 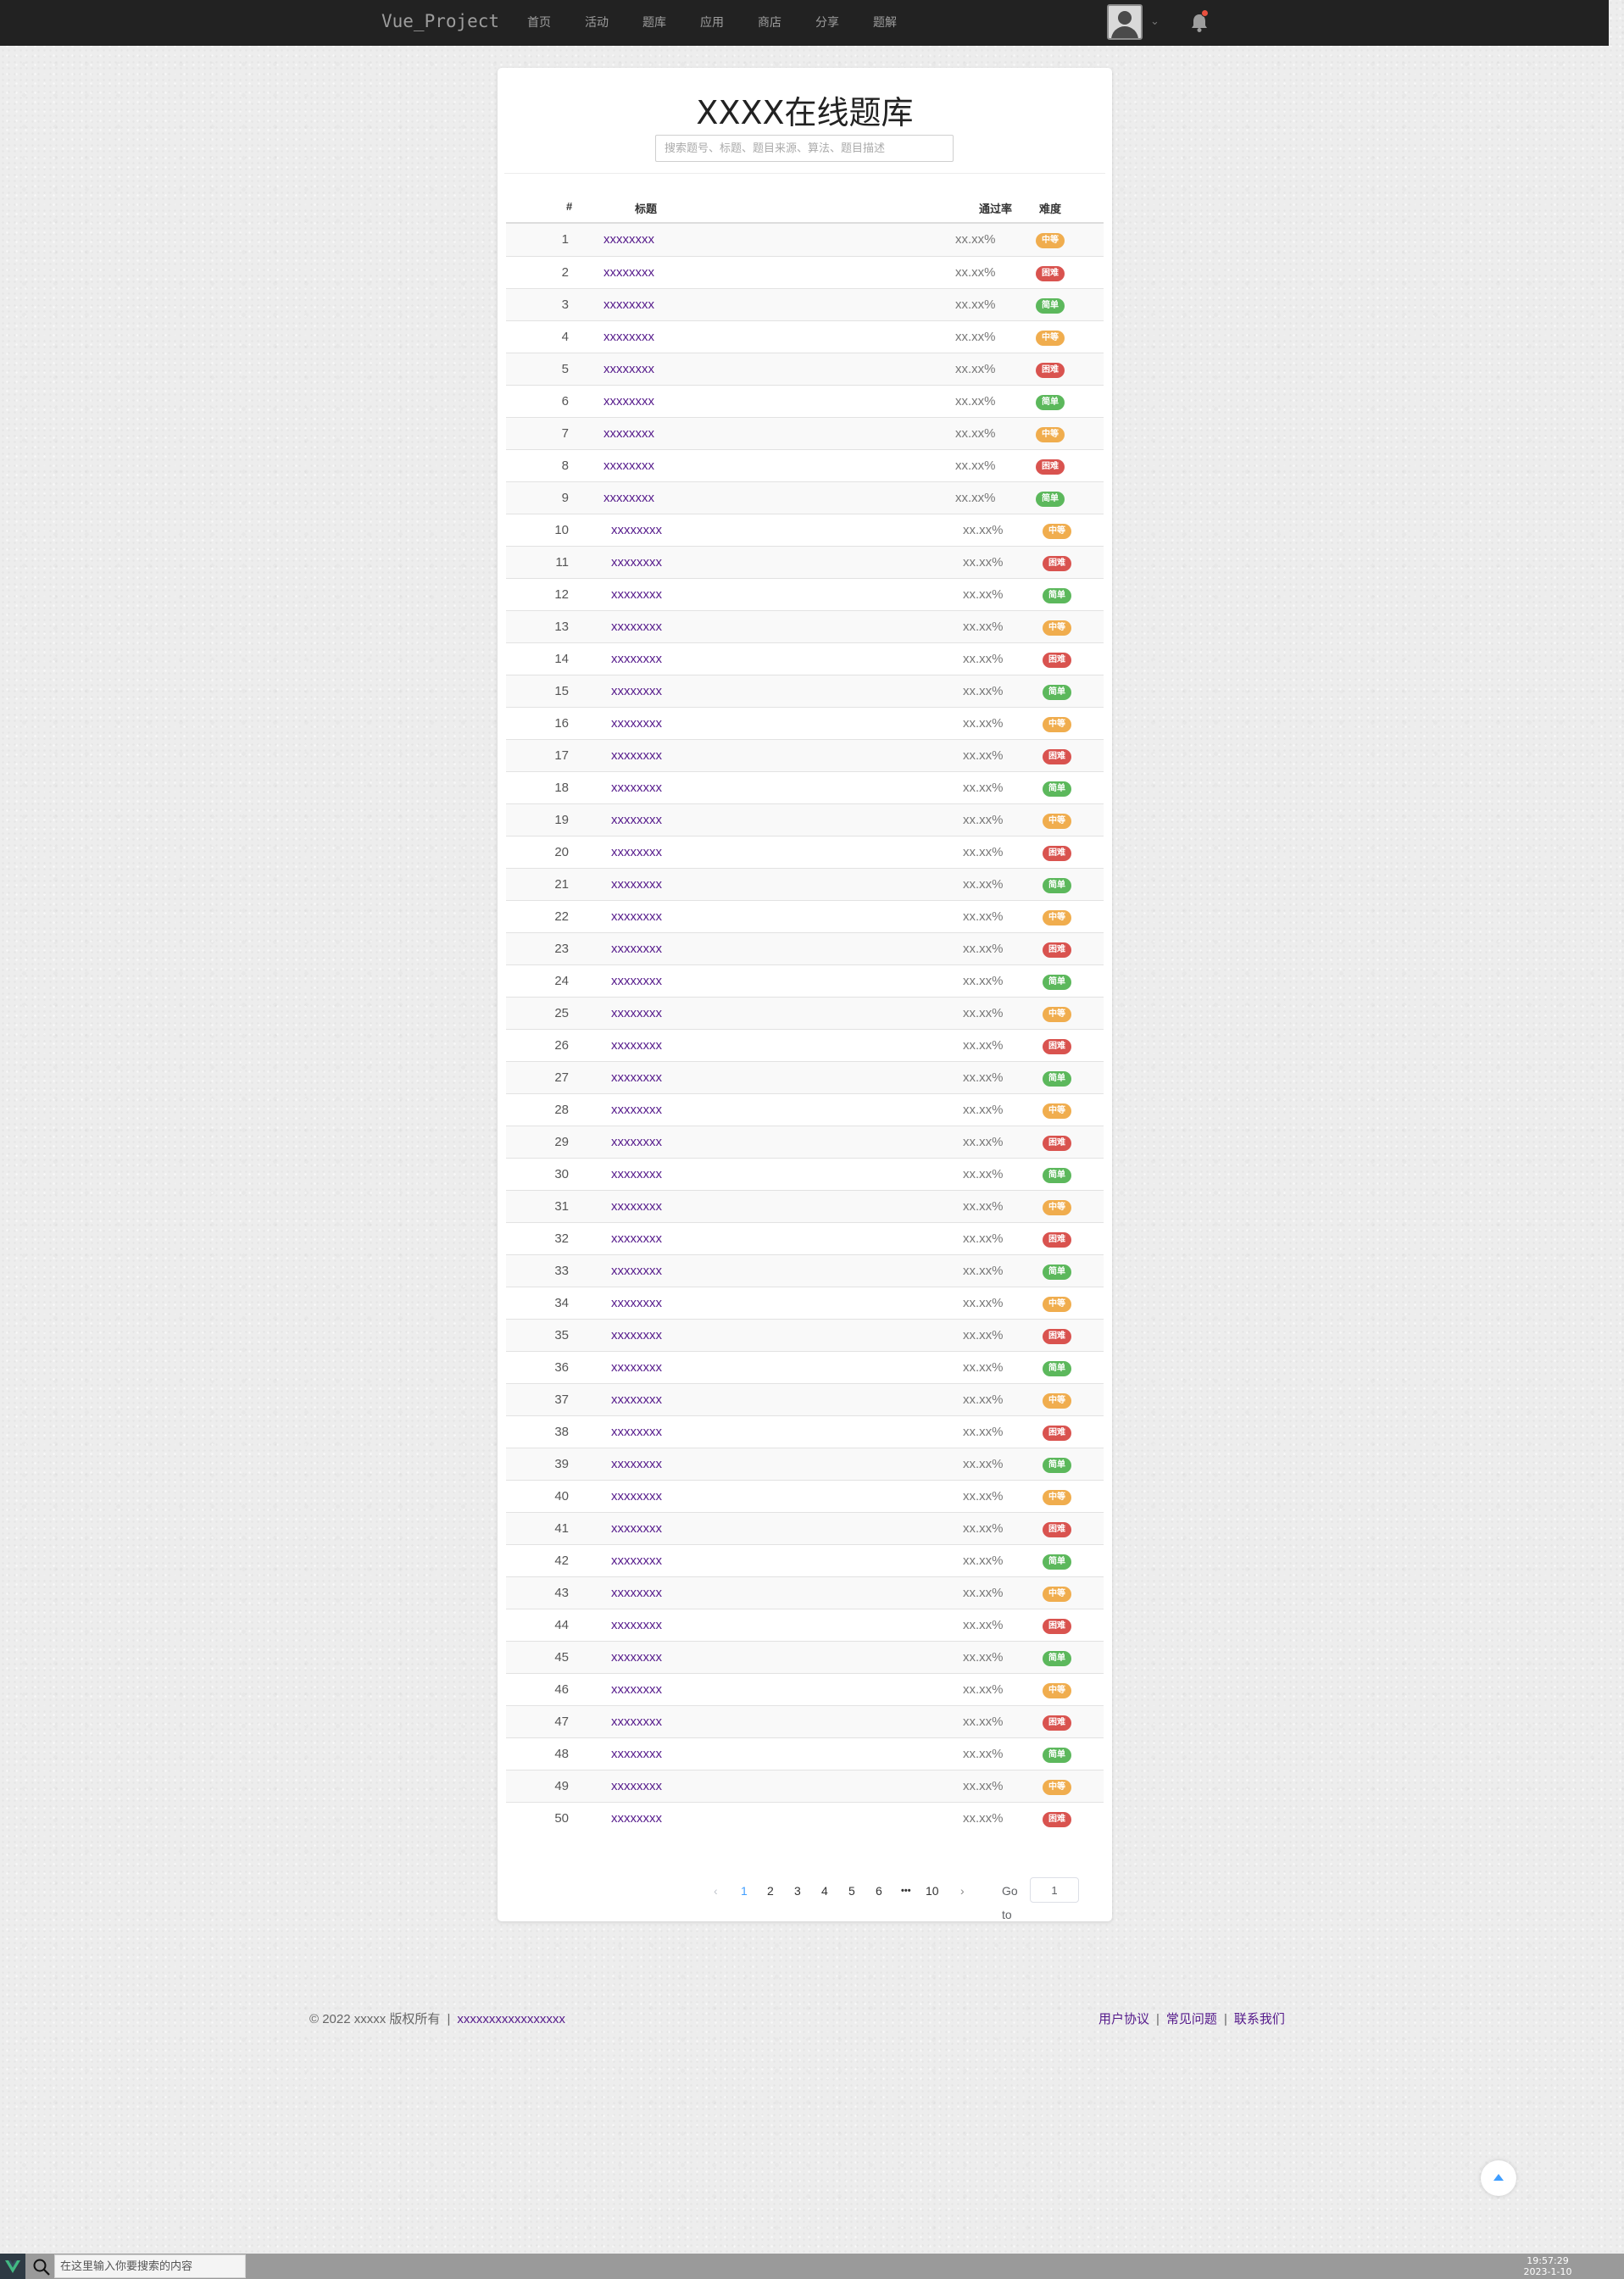 I want to click on table-row: 4 xxxxxxxx xx.xx% 中等, so click(x=805, y=336).